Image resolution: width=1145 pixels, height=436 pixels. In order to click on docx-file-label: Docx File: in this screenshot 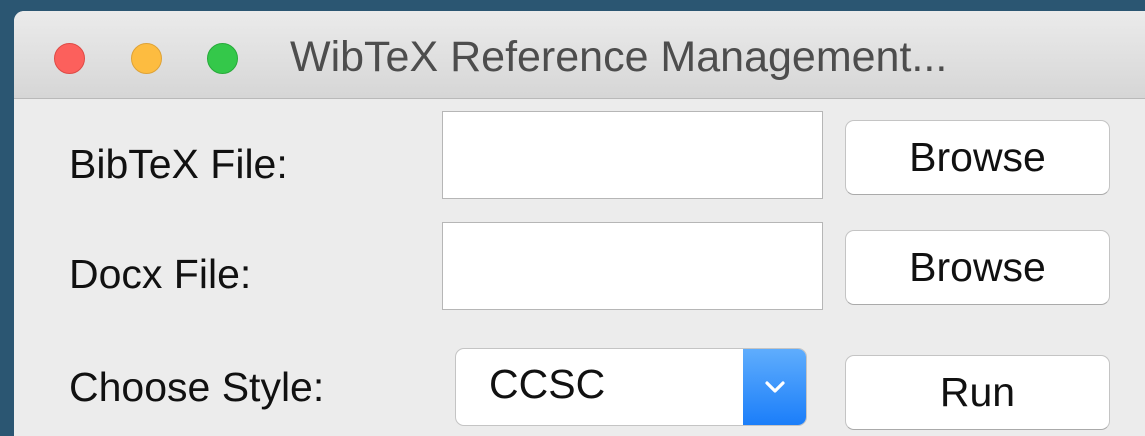, I will do `click(160, 274)`.